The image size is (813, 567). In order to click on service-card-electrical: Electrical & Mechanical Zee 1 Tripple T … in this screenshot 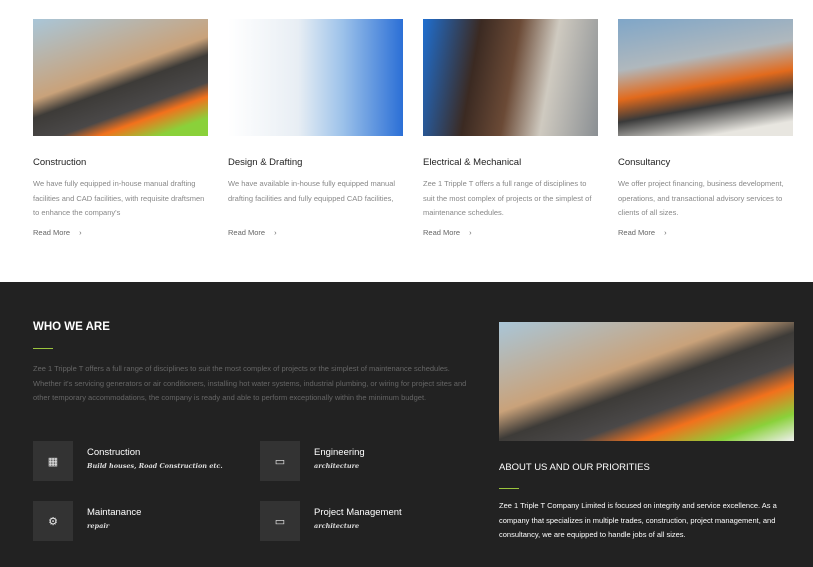, I will do `click(510, 128)`.